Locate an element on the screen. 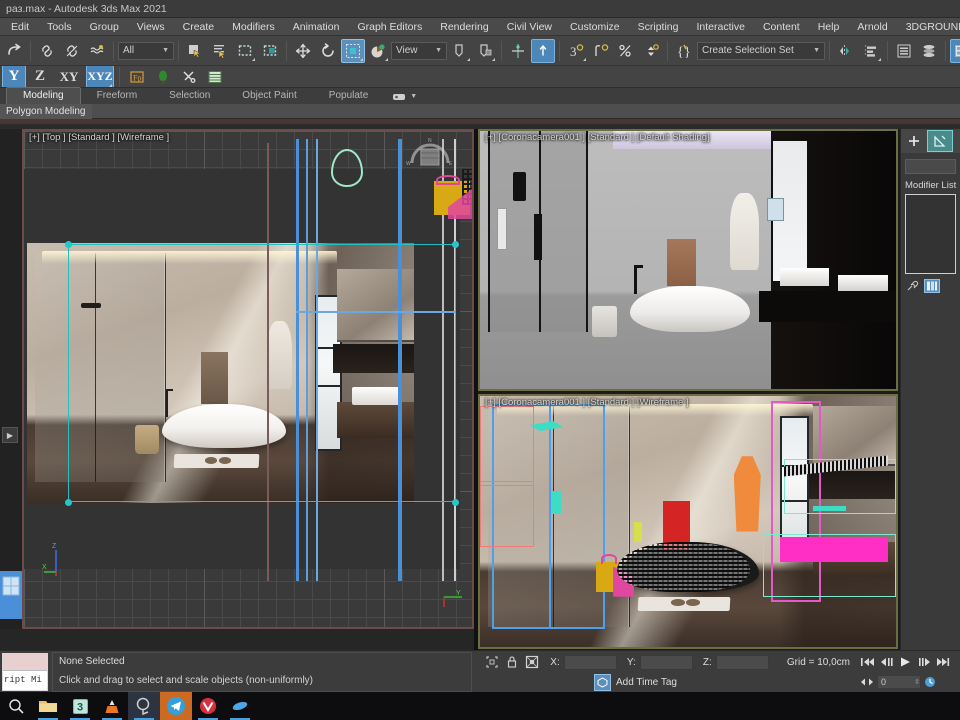 This screenshot has width=960, height=720. vlc-icon is located at coordinates (112, 706).